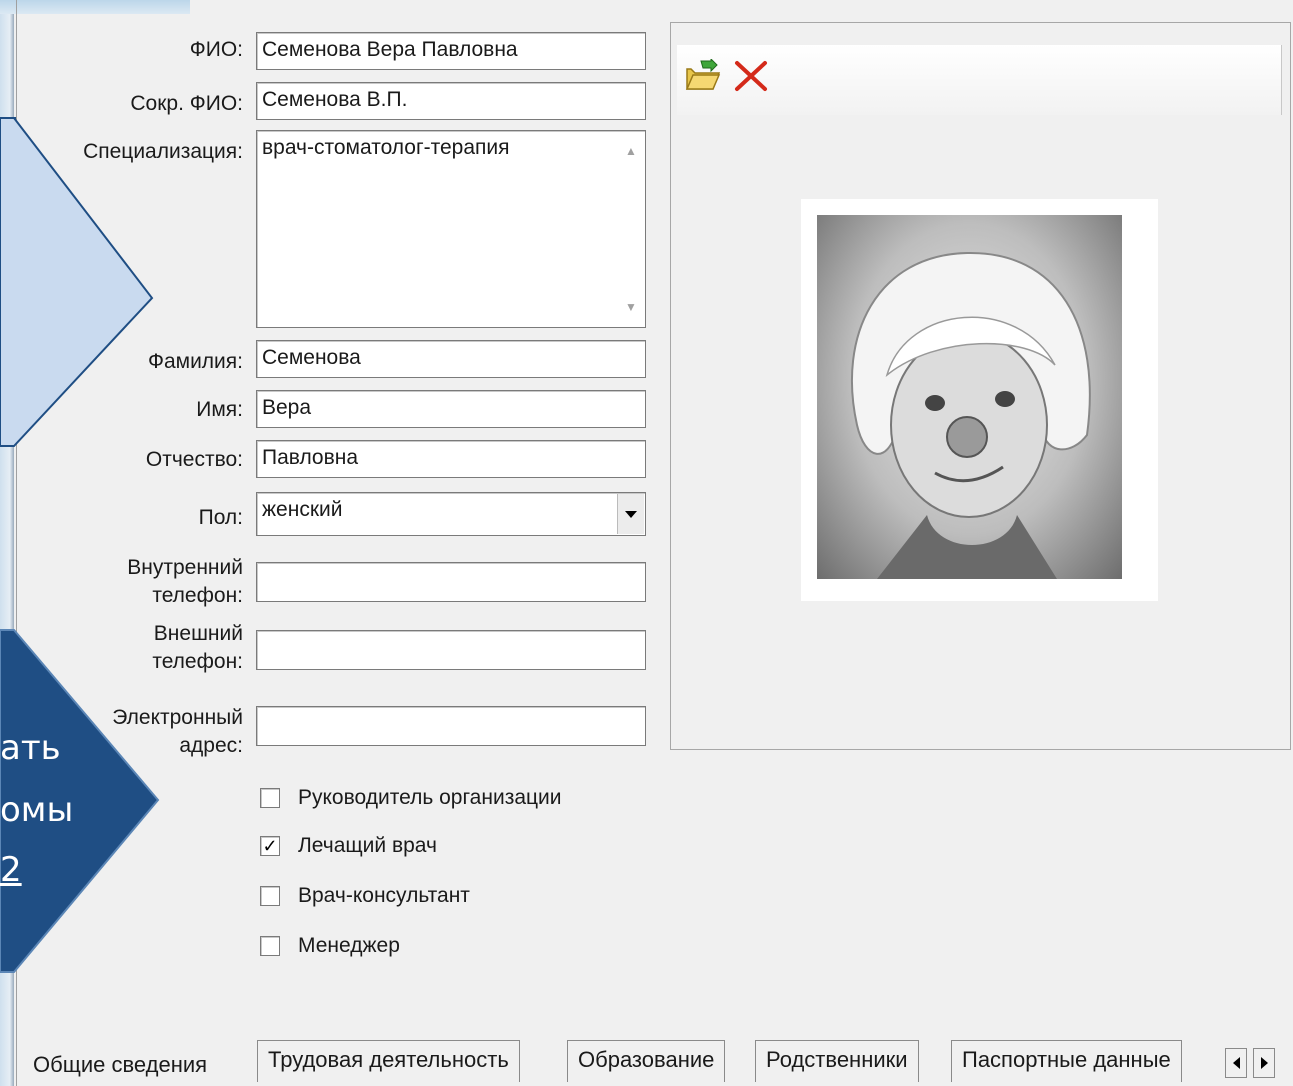 The image size is (1293, 1086). What do you see at coordinates (451, 229) in the screenshot?
I see `specialization-textarea: врач-стоматолог-терапия ▲ ▼` at bounding box center [451, 229].